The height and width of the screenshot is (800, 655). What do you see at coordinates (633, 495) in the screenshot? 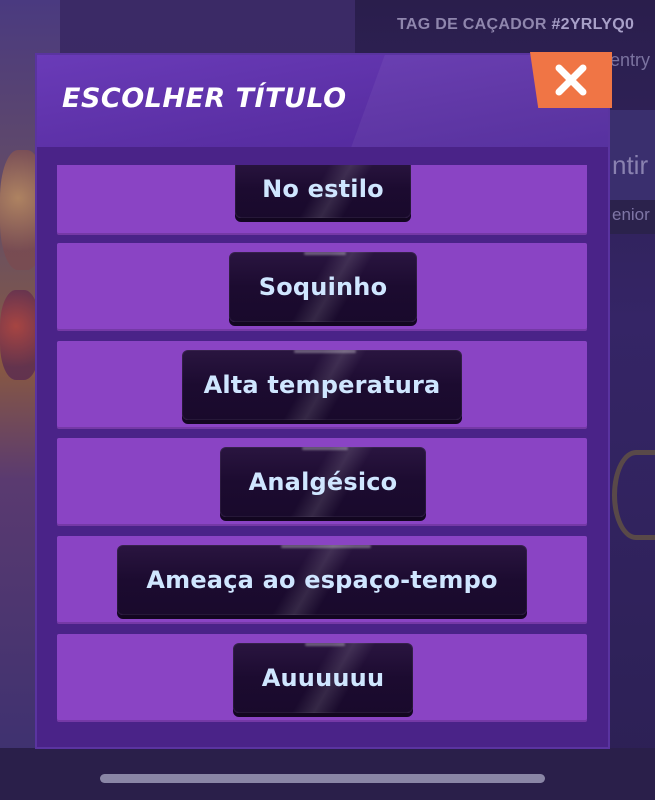
I see `background-ring-decoration` at bounding box center [633, 495].